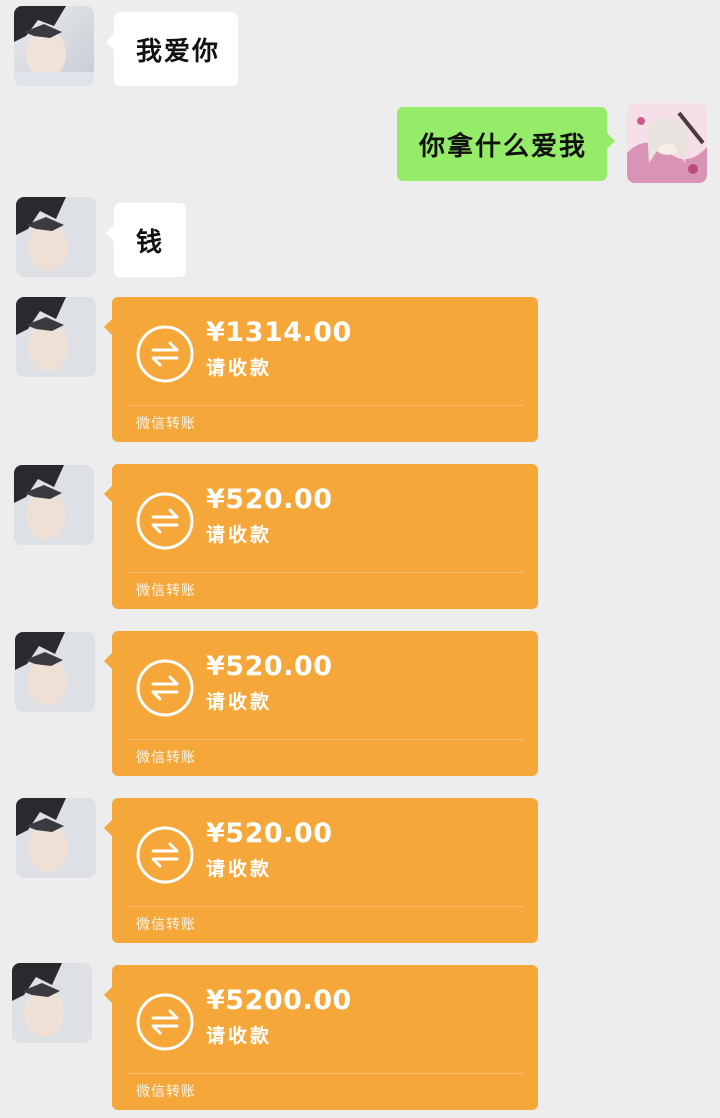 This screenshot has width=720, height=1118. What do you see at coordinates (279, 332) in the screenshot?
I see `transfer-amount: ¥1314.00` at bounding box center [279, 332].